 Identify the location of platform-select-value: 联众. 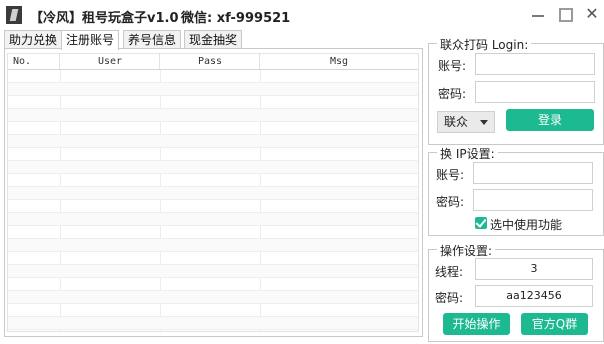
(456, 122).